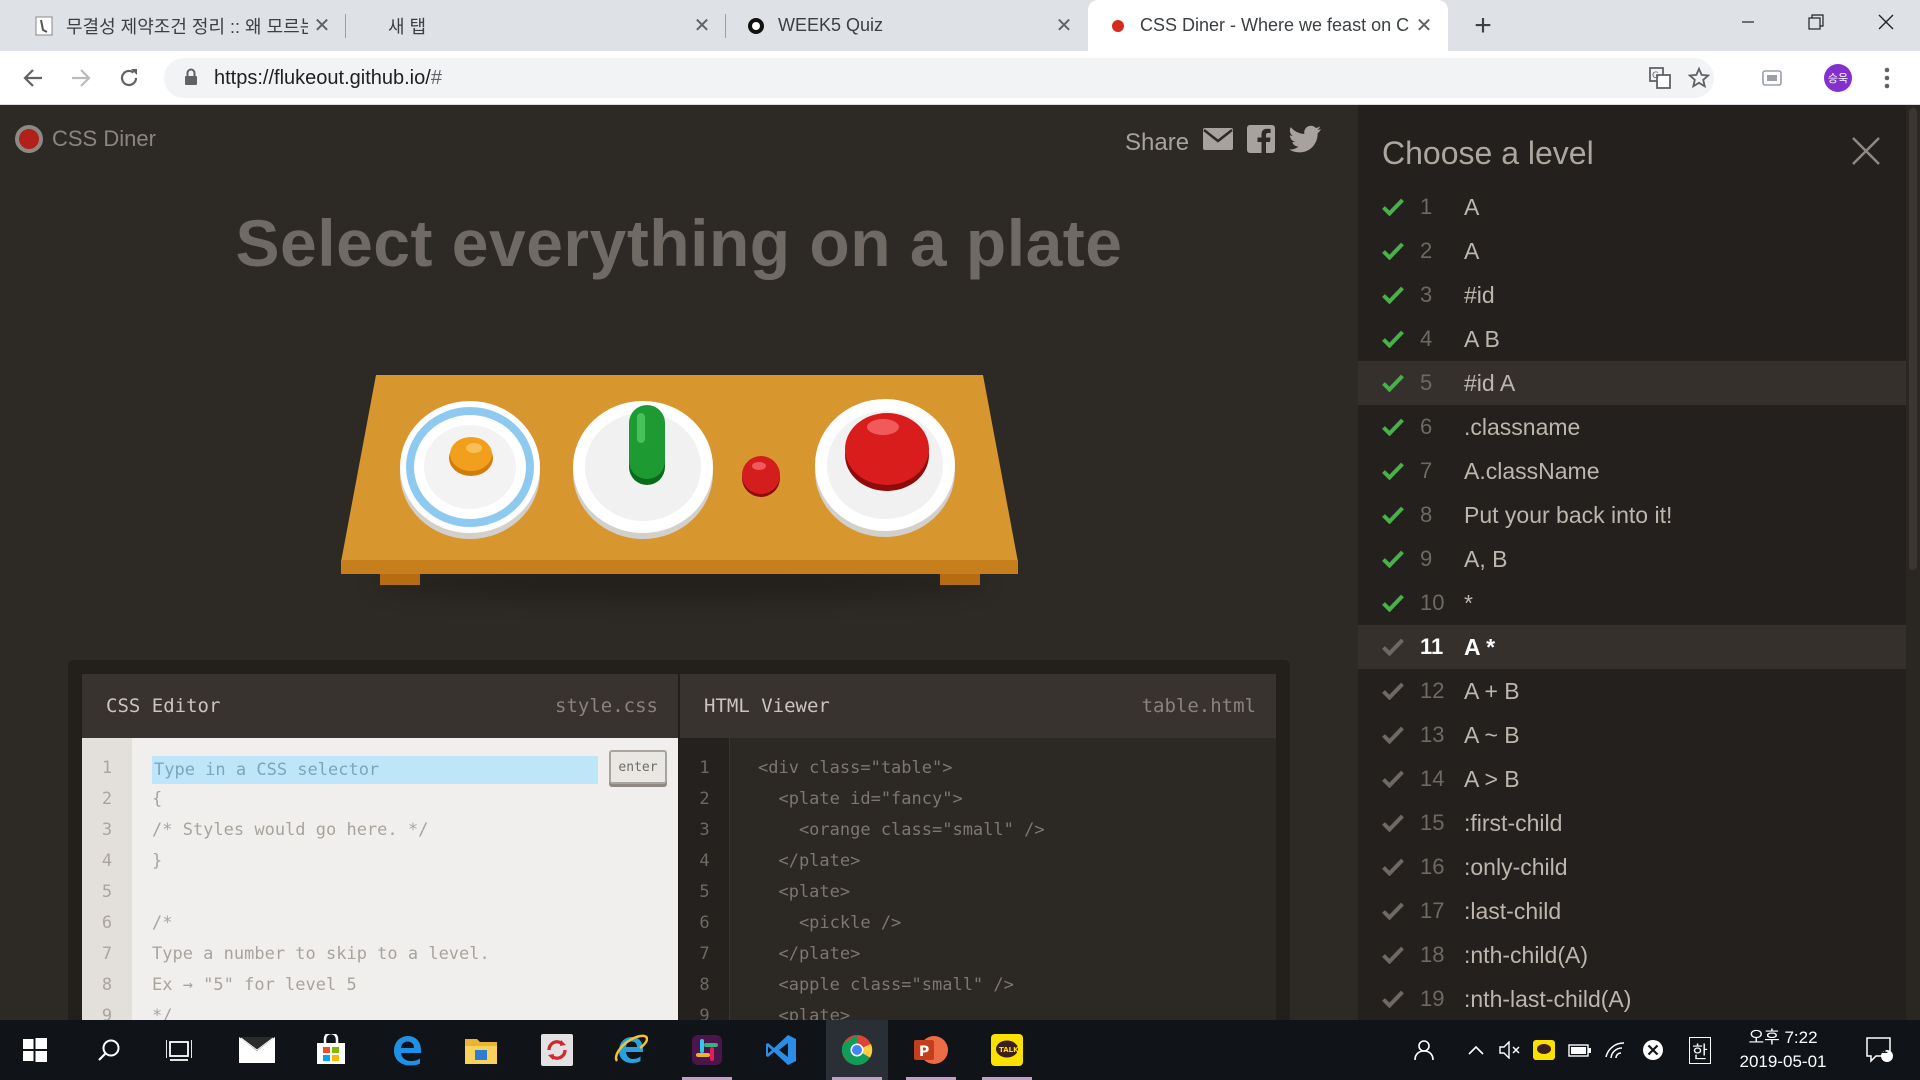 The width and height of the screenshot is (1920, 1080). I want to click on cast-icon, so click(1772, 78).